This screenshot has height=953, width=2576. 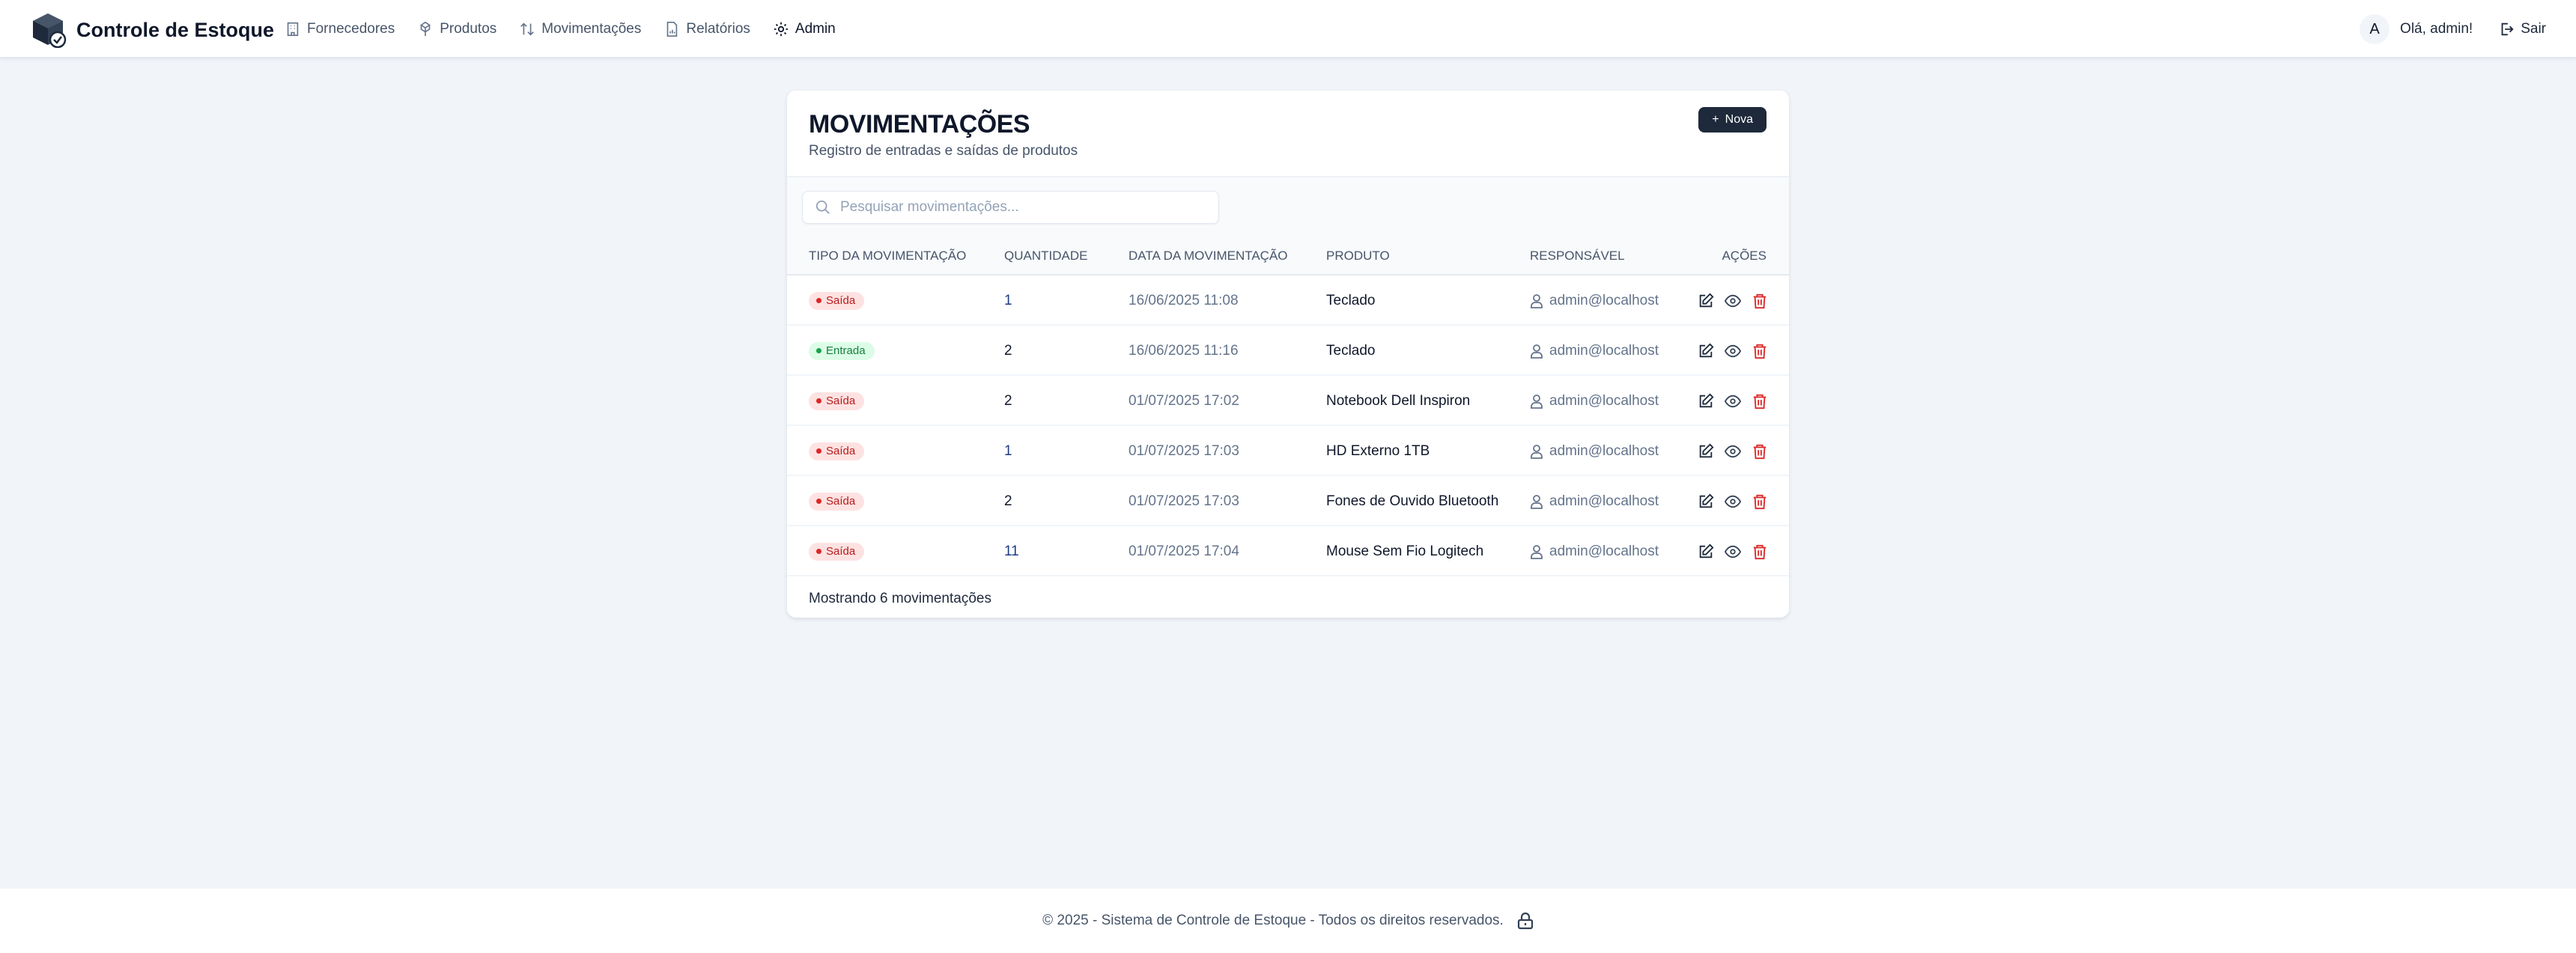 I want to click on column-header: Produto, so click(x=1358, y=256).